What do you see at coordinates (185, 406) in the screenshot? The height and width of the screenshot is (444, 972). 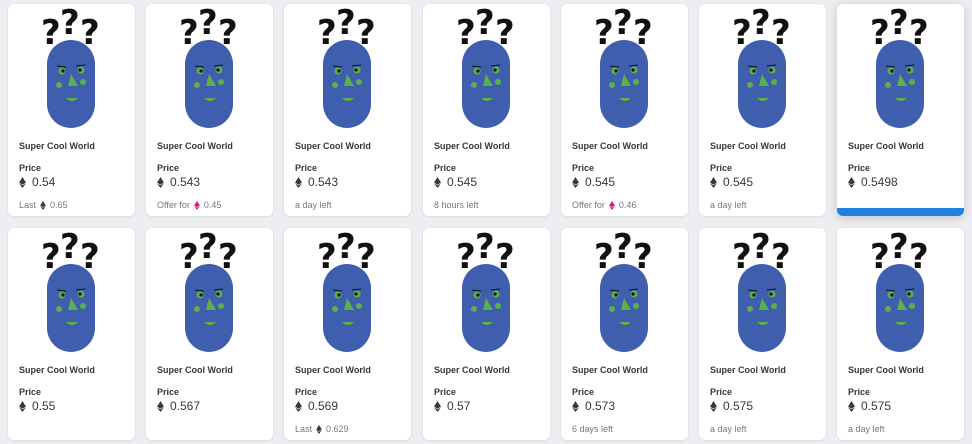 I see `price-value: 0.567` at bounding box center [185, 406].